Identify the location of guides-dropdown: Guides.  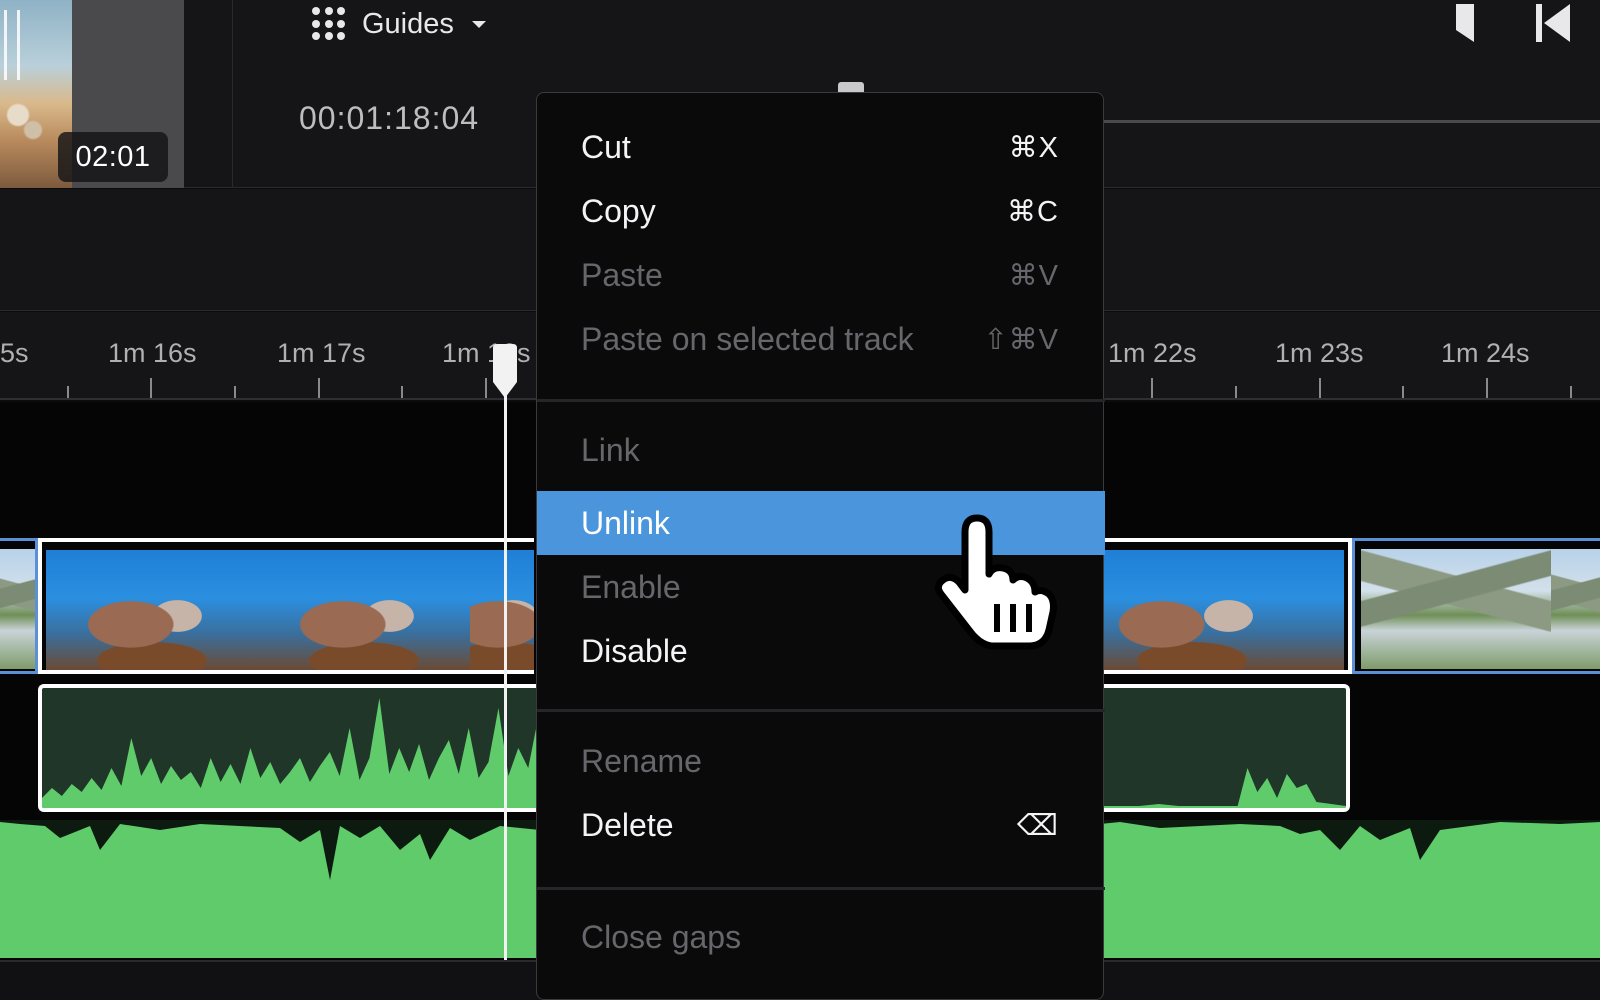
(399, 24).